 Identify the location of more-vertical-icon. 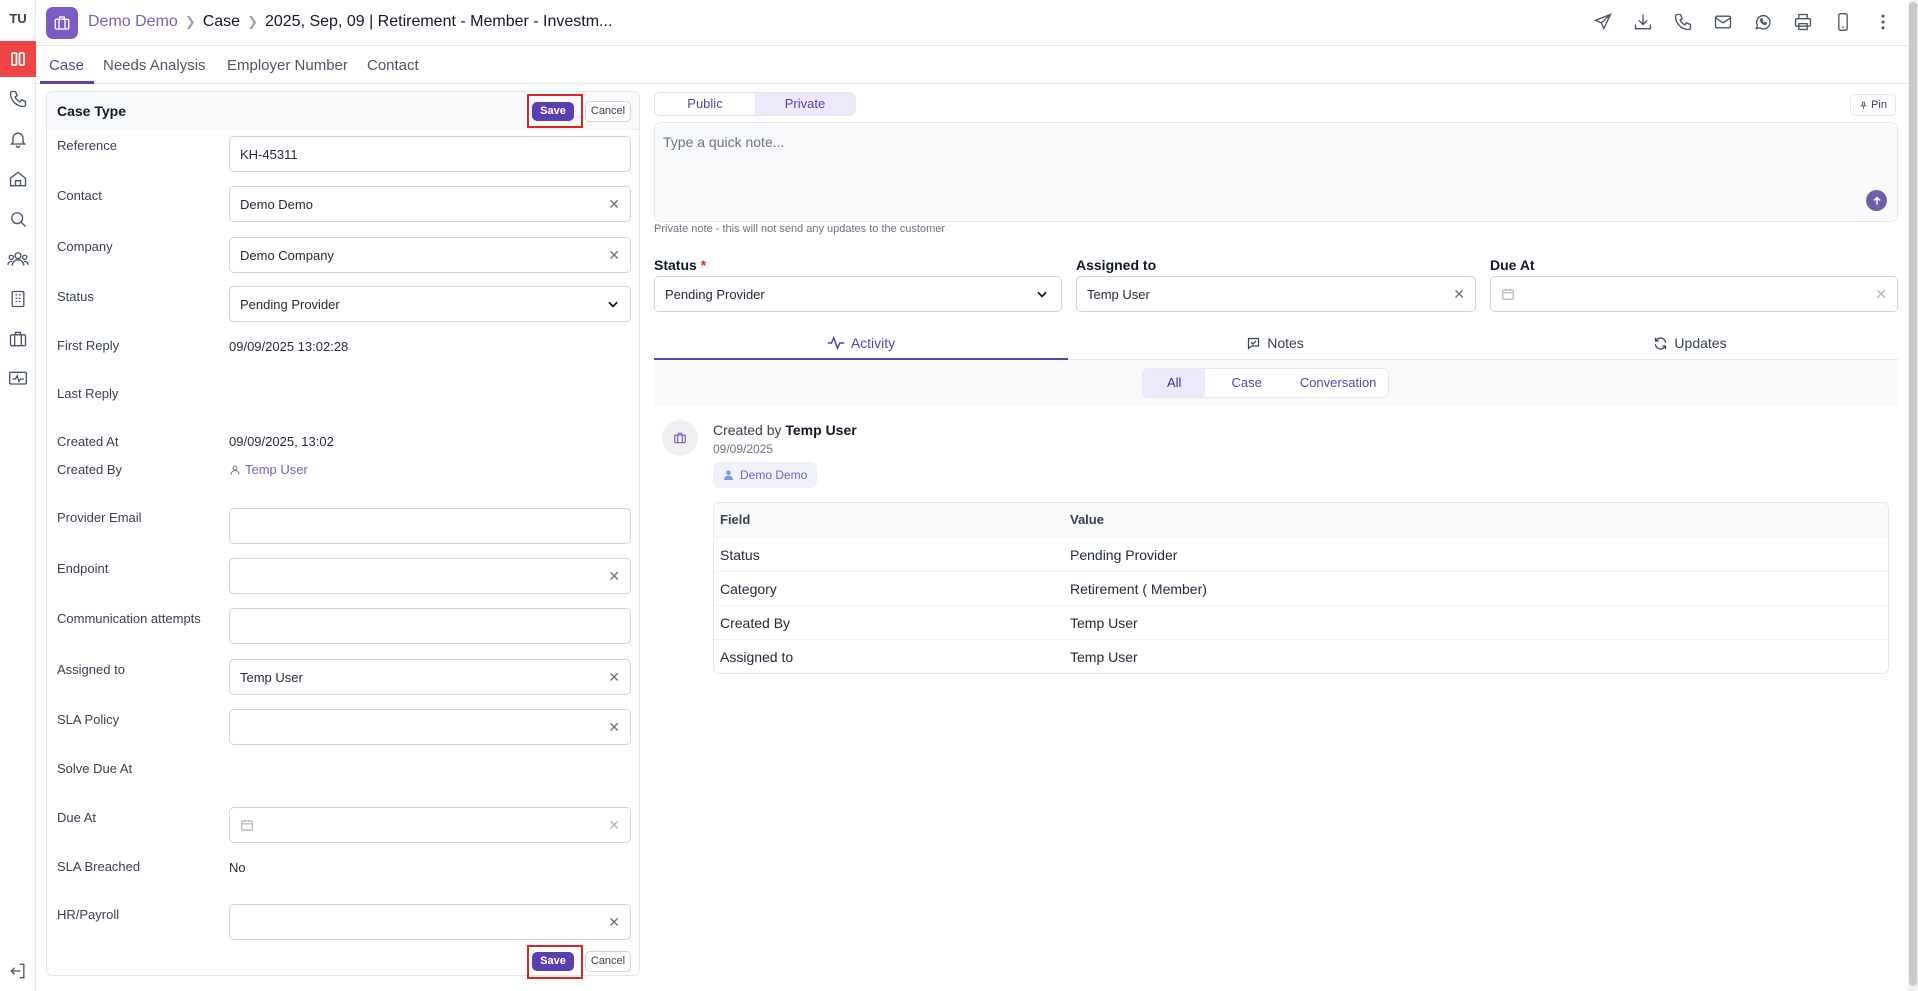
(1883, 22).